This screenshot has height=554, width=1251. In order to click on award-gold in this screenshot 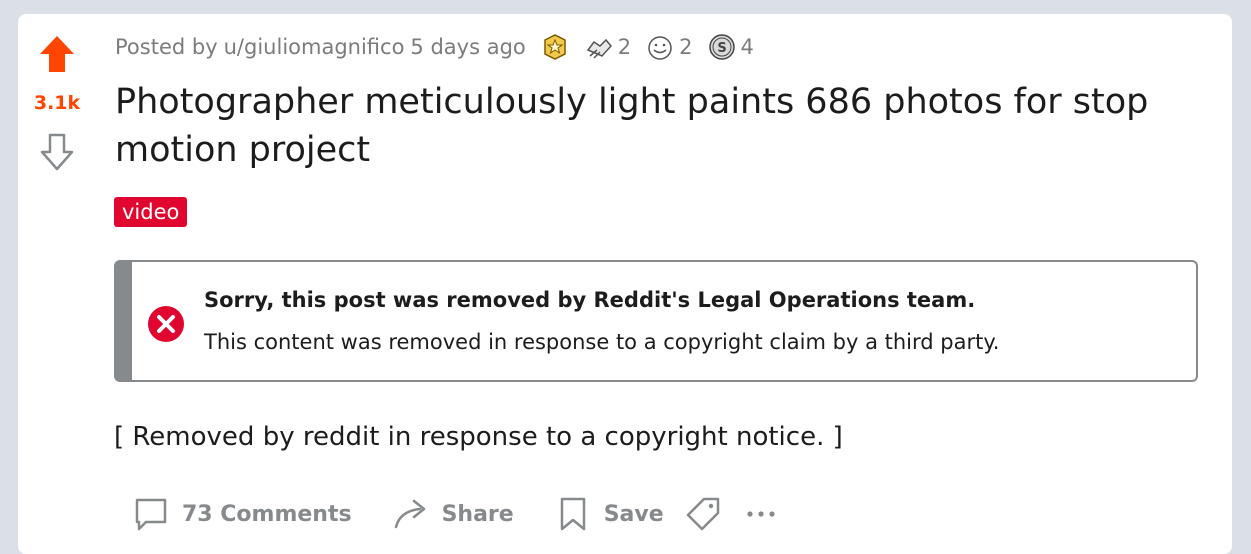, I will do `click(555, 47)`.